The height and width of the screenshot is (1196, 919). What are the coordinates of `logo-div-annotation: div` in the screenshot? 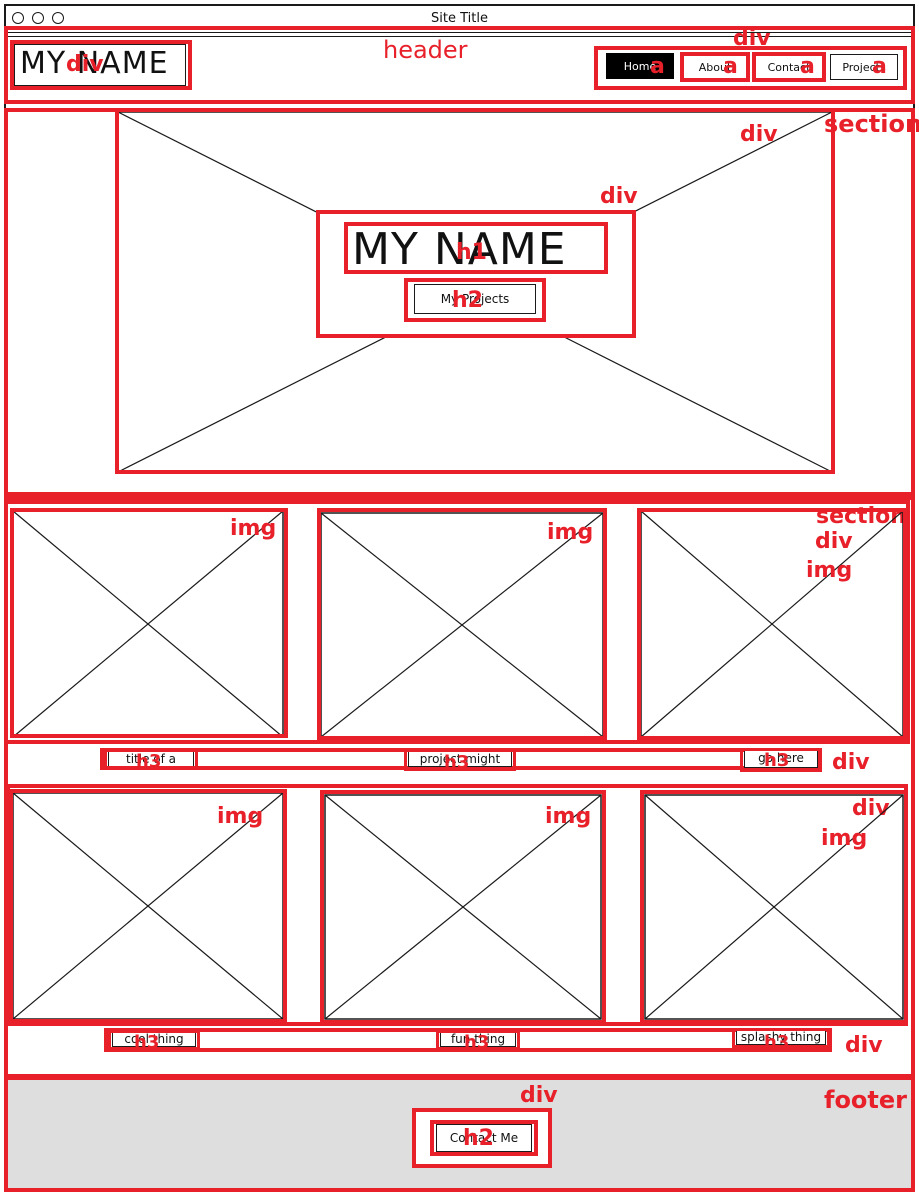 It's located at (85, 64).